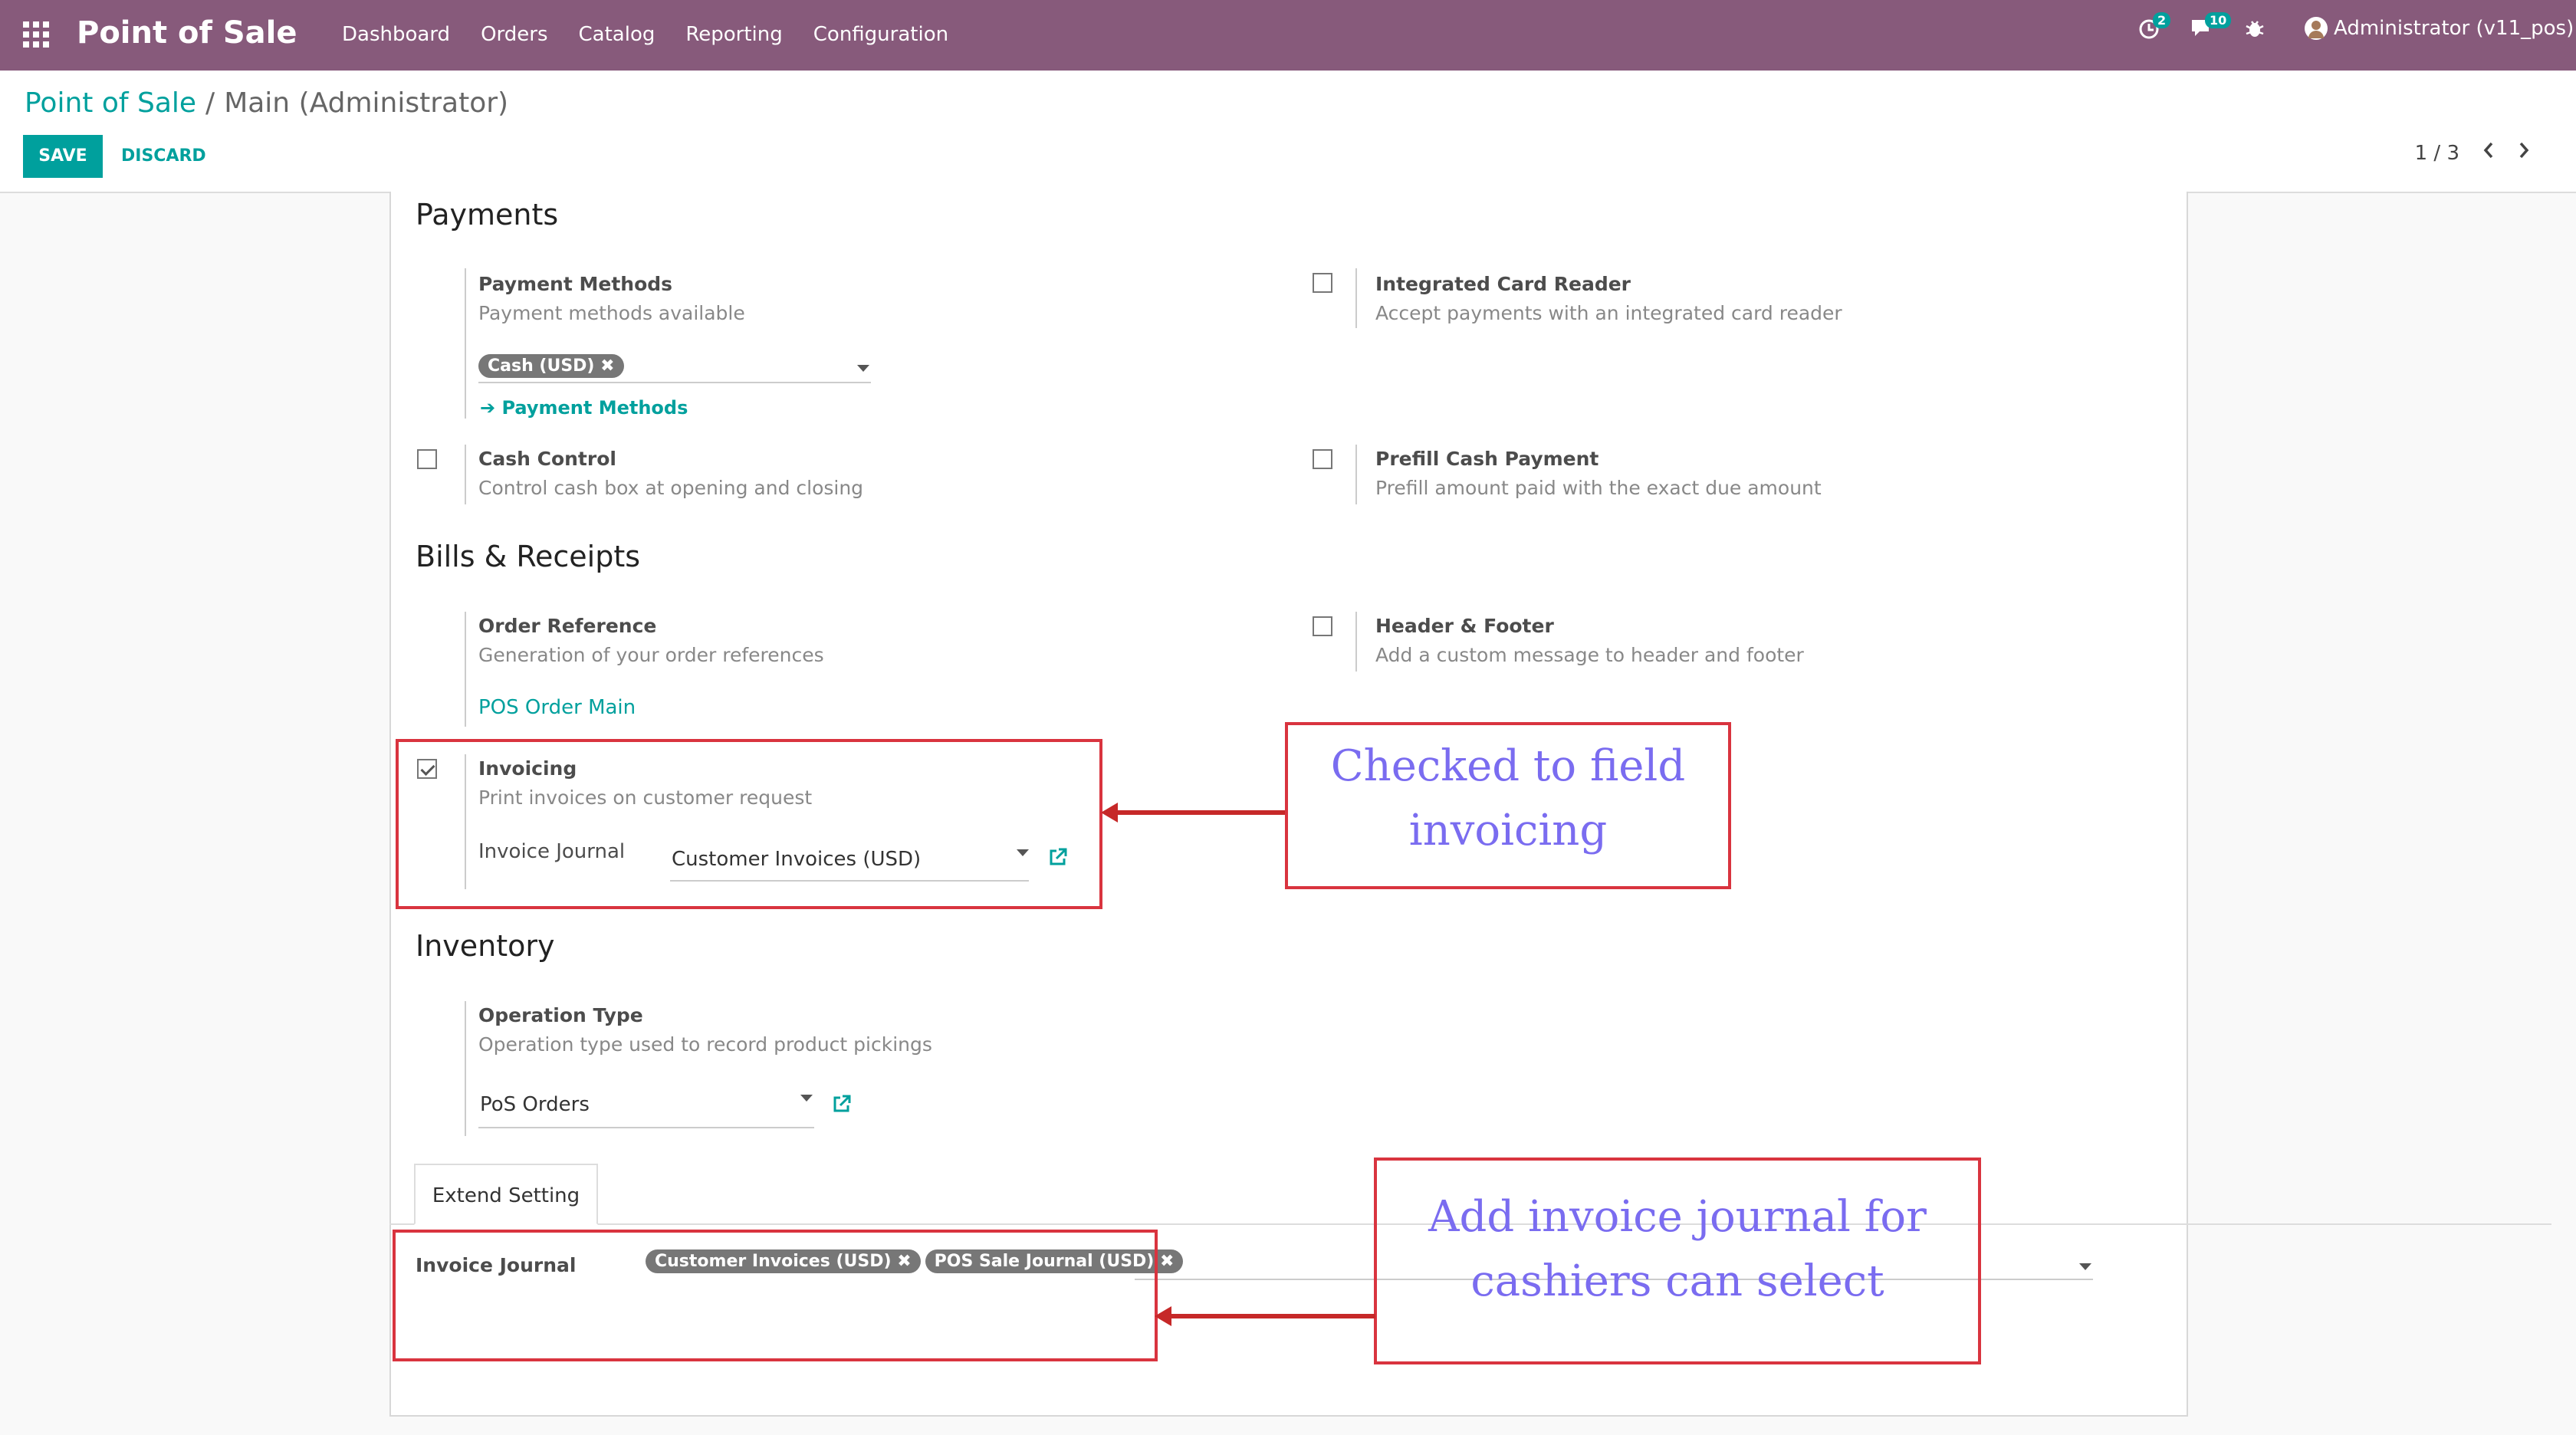 The width and height of the screenshot is (2576, 1435). What do you see at coordinates (584, 408) in the screenshot?
I see `payment-methods-link: ➔ Payment Methods` at bounding box center [584, 408].